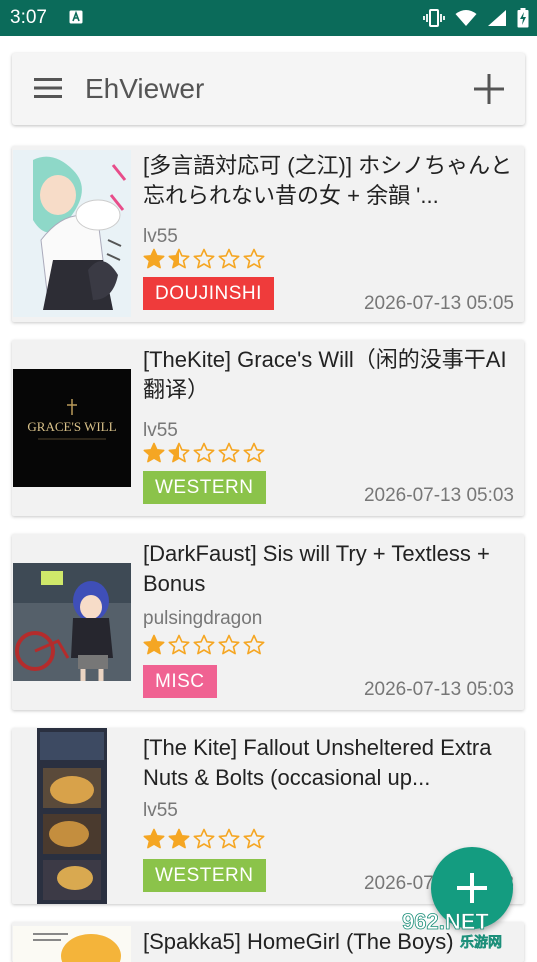  Describe the element at coordinates (28, 17) in the screenshot. I see `status-time: 3:07` at that location.